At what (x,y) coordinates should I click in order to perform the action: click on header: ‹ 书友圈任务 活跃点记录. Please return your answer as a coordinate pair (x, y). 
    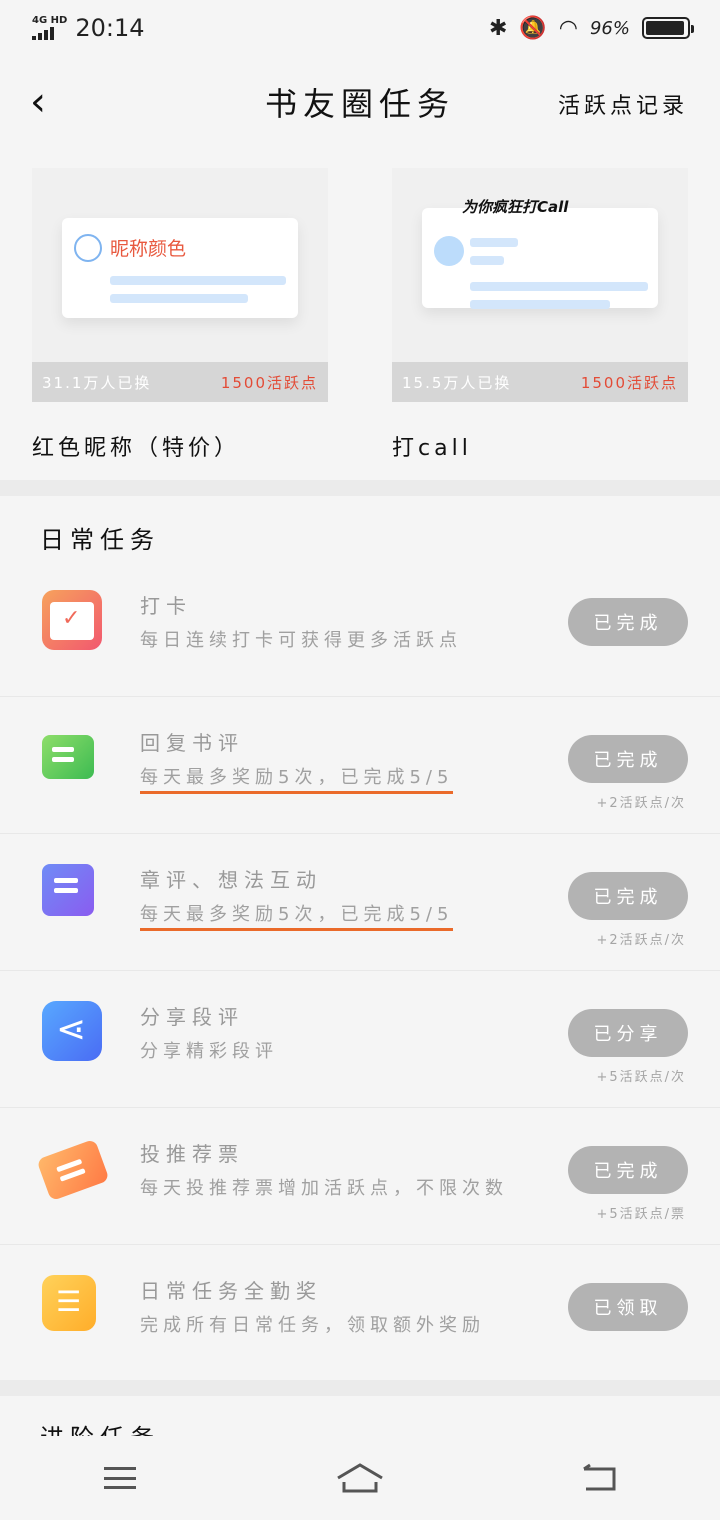
    Looking at the image, I should click on (360, 102).